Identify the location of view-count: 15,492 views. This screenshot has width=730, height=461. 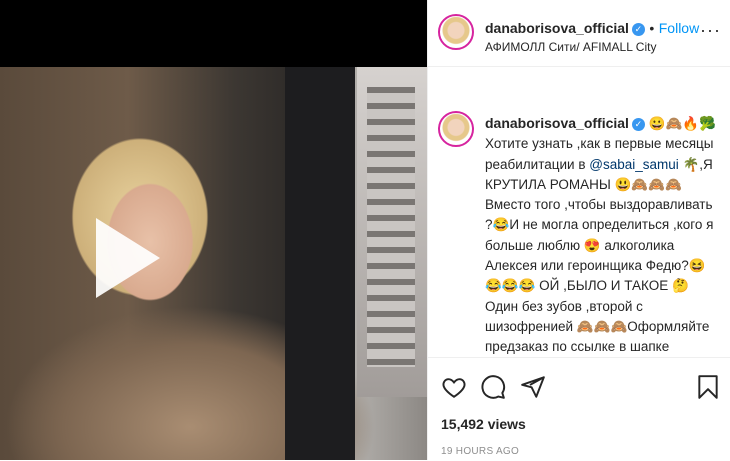
(483, 424).